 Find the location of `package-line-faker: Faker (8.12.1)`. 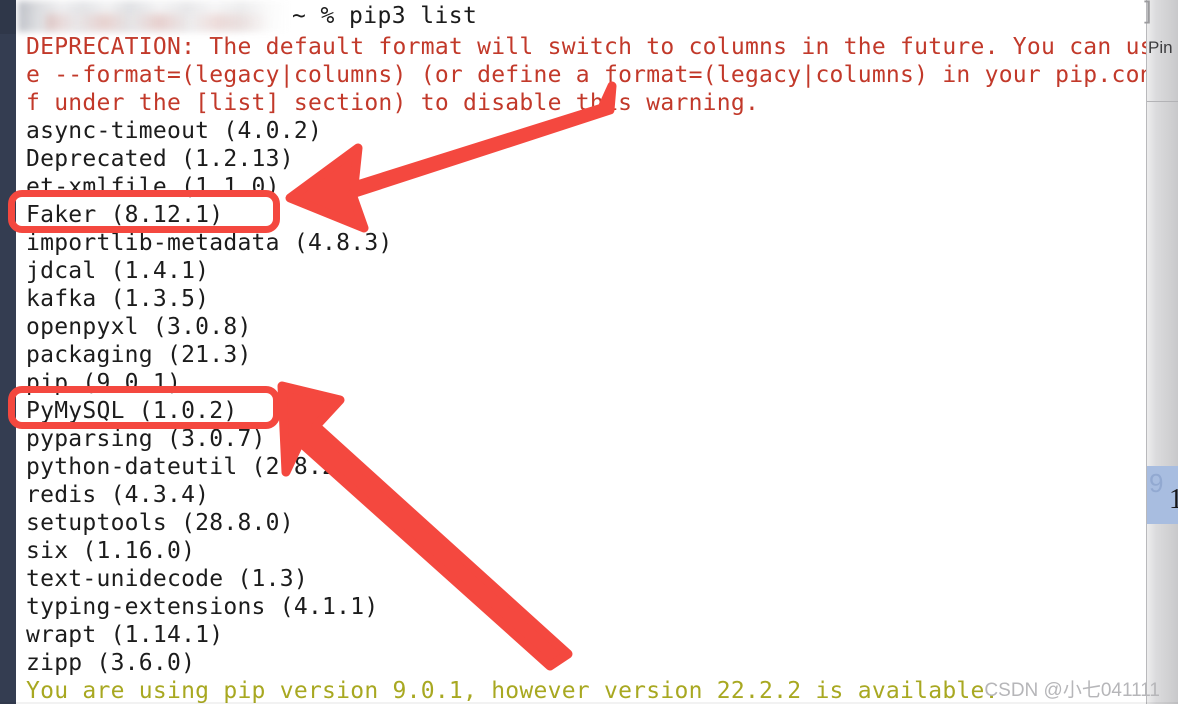

package-line-faker: Faker (8.12.1) is located at coordinates (125, 215).